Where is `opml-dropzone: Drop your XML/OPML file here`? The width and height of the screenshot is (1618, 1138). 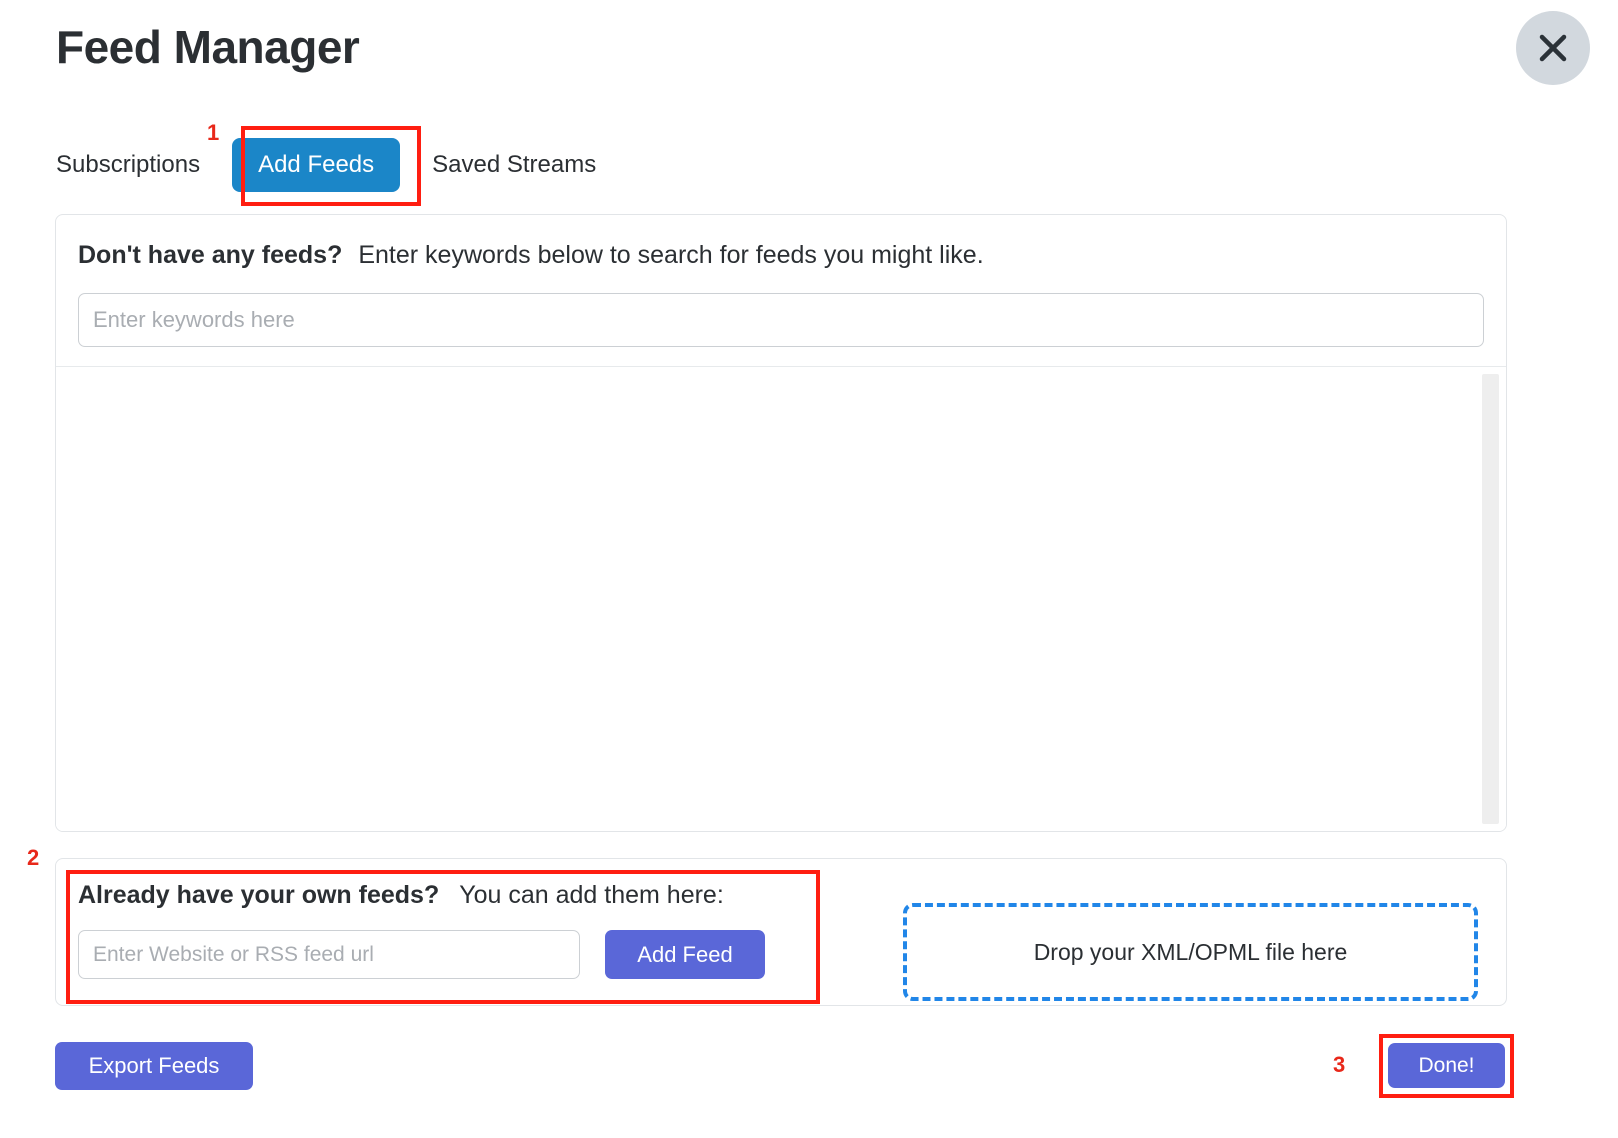 opml-dropzone: Drop your XML/OPML file here is located at coordinates (1190, 952).